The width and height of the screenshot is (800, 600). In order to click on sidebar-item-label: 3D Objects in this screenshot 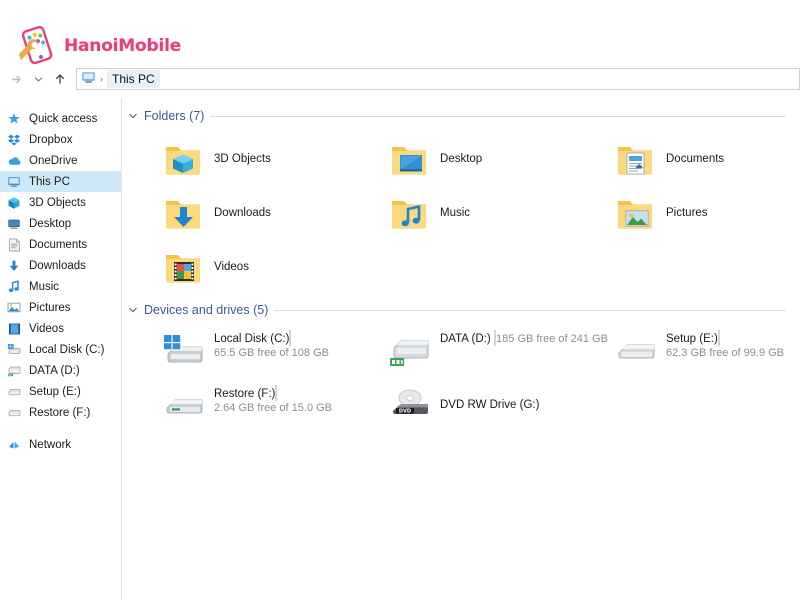, I will do `click(57, 202)`.